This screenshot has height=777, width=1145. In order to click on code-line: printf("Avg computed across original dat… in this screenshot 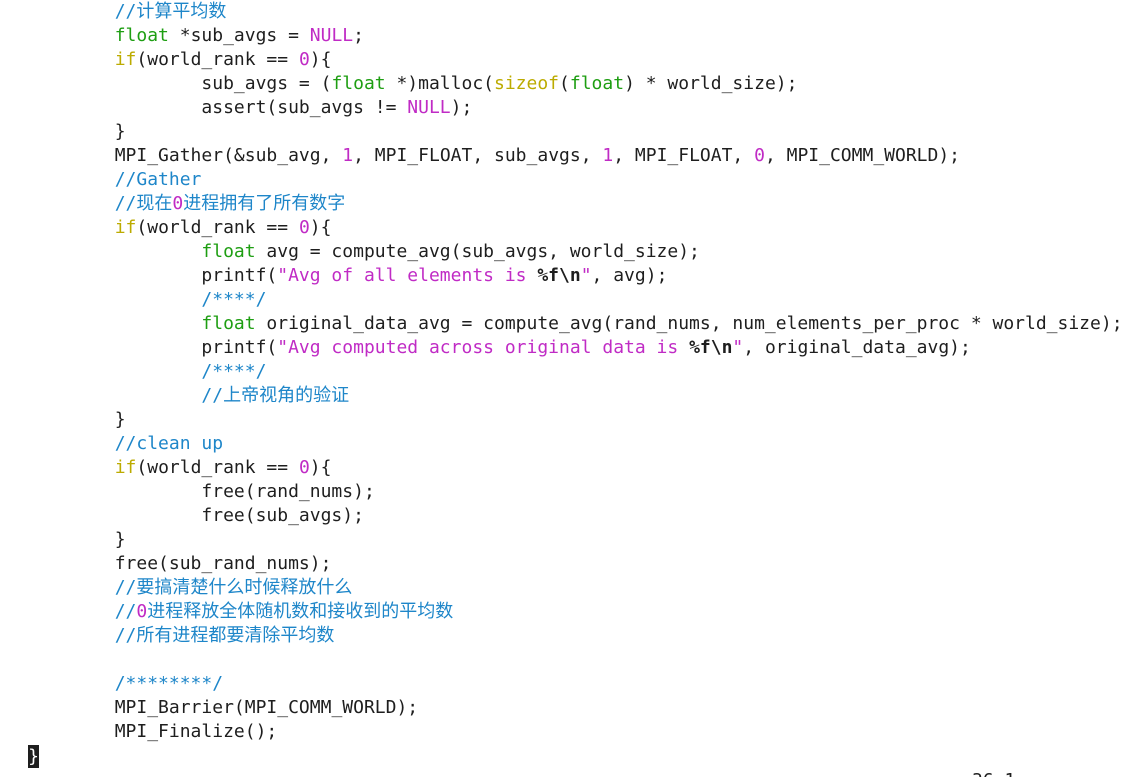, I will do `click(499, 348)`.